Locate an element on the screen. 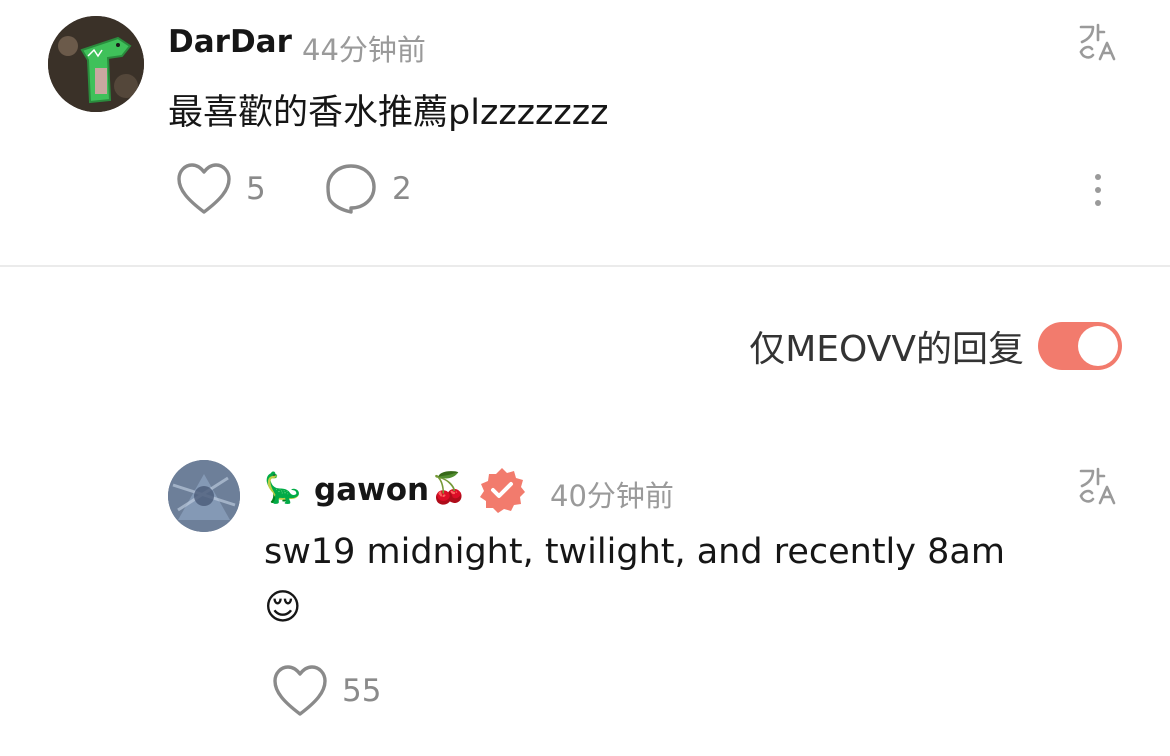 This screenshot has height=756, width=1170. reply-username: gawon is located at coordinates (371, 490).